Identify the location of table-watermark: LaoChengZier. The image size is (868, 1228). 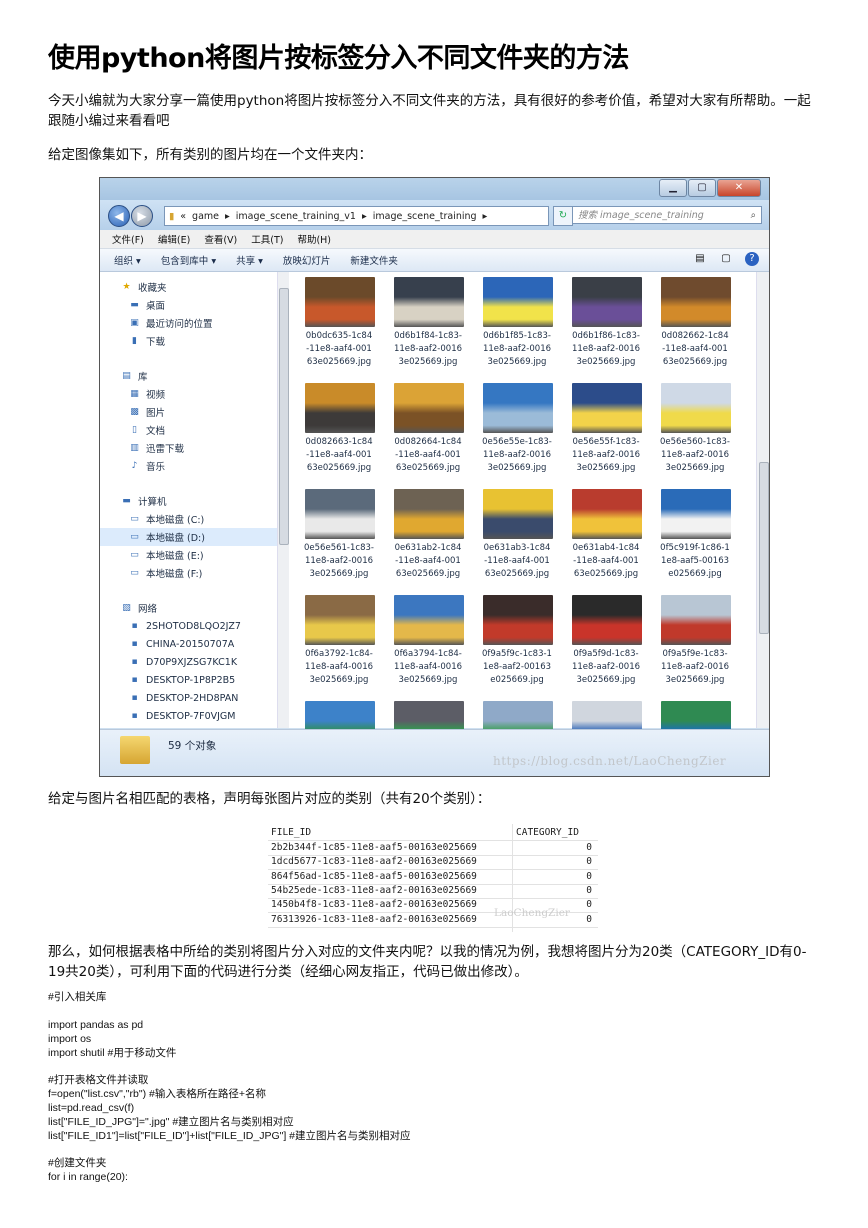
(532, 913).